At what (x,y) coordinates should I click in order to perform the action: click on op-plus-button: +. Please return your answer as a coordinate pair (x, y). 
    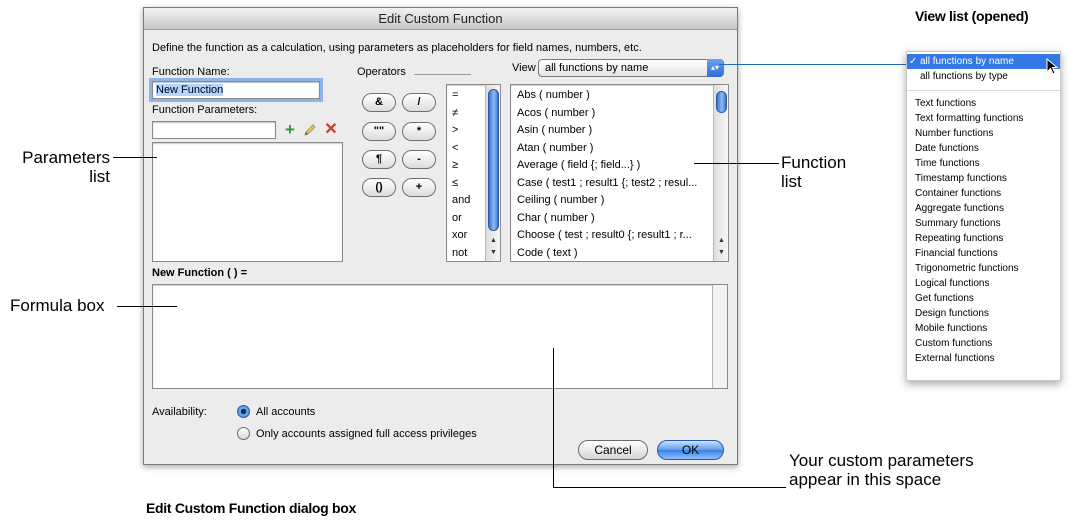
    Looking at the image, I should click on (419, 187).